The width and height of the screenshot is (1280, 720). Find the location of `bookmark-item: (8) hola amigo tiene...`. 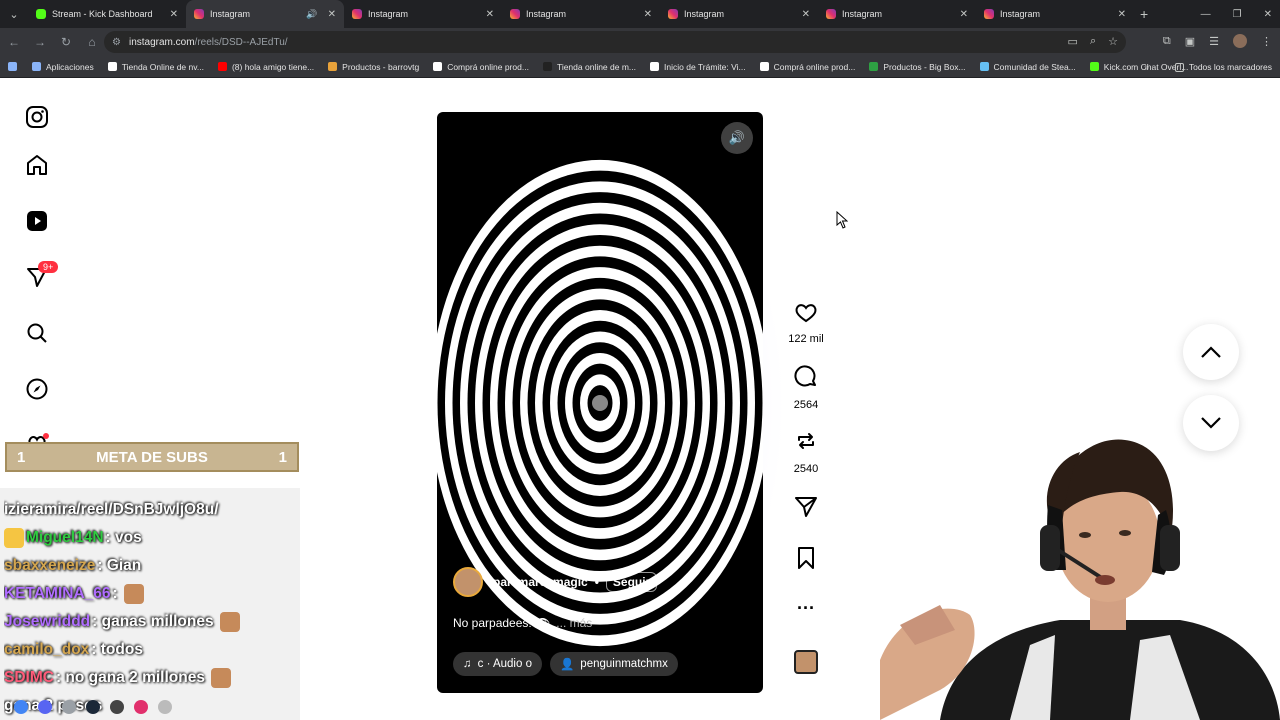

bookmark-item: (8) hola amigo tiene... is located at coordinates (265, 67).